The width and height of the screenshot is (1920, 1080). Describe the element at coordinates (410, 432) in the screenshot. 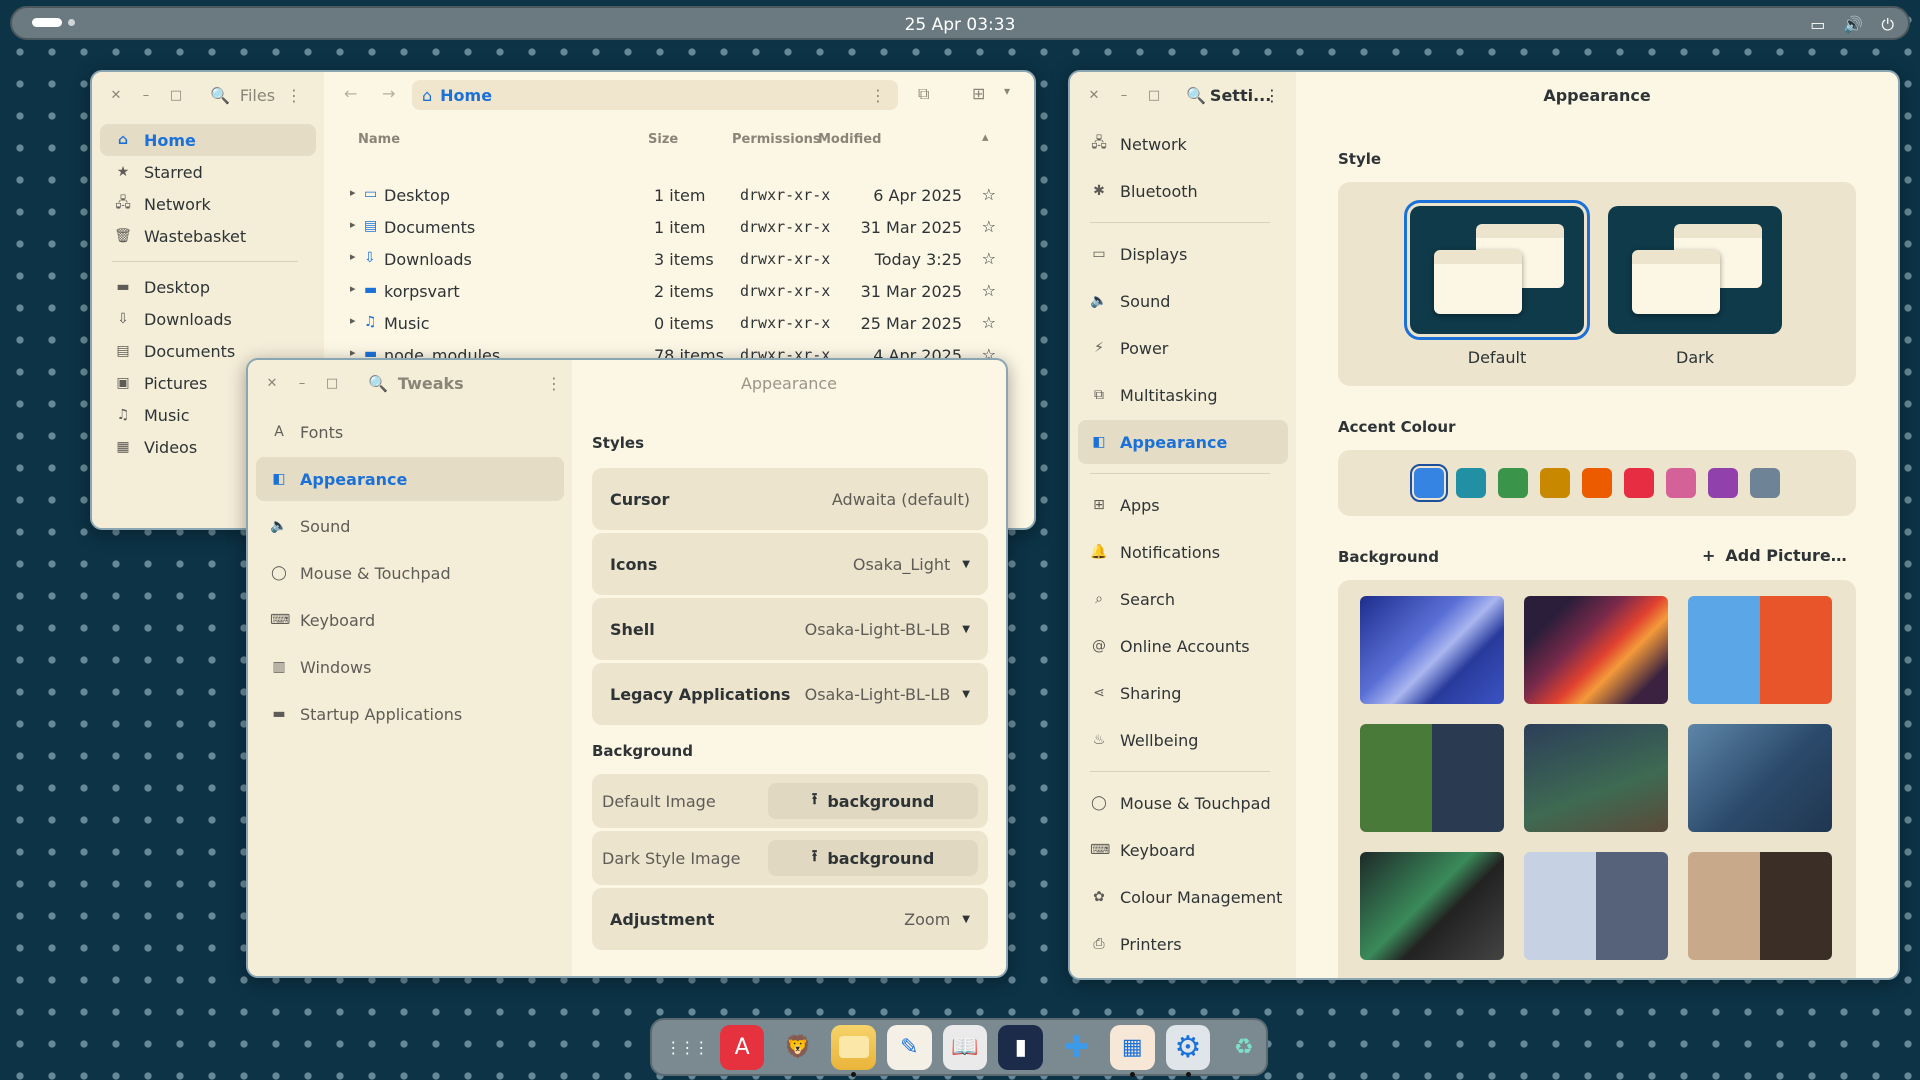

I see `tweaks-nav-fonts: A Fonts` at that location.